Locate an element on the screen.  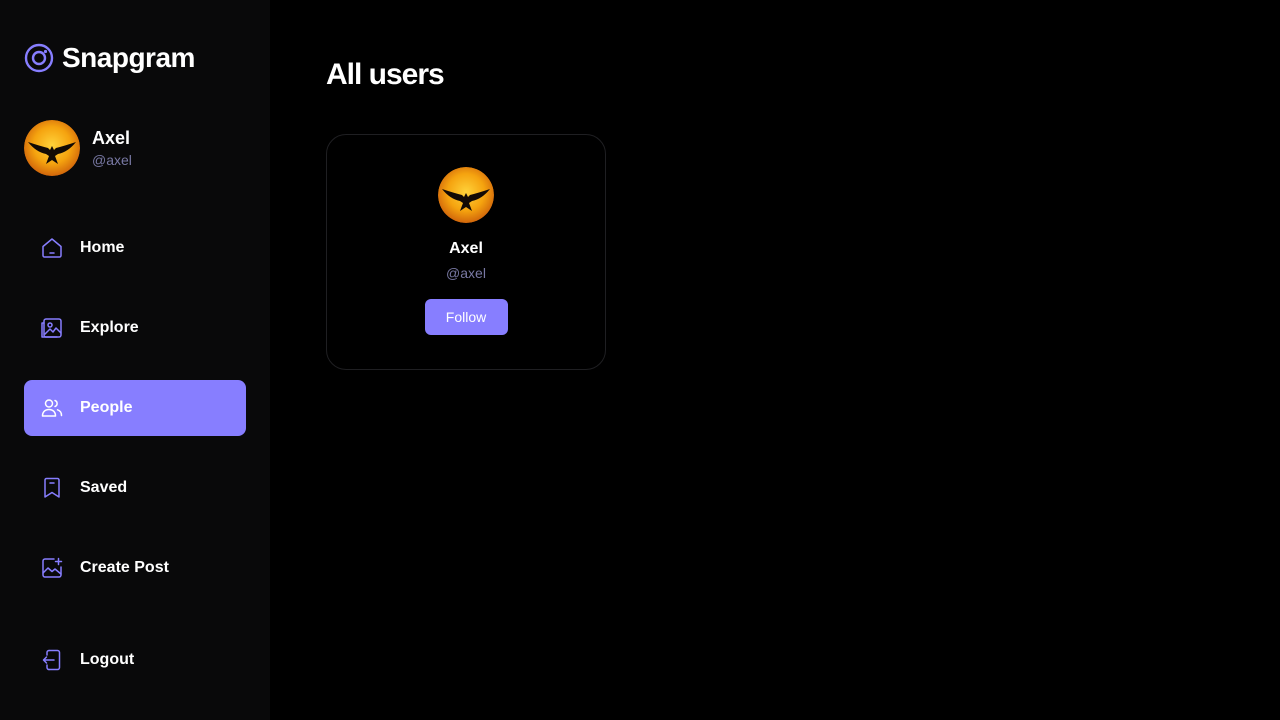
profile-handle: @axel is located at coordinates (112, 159).